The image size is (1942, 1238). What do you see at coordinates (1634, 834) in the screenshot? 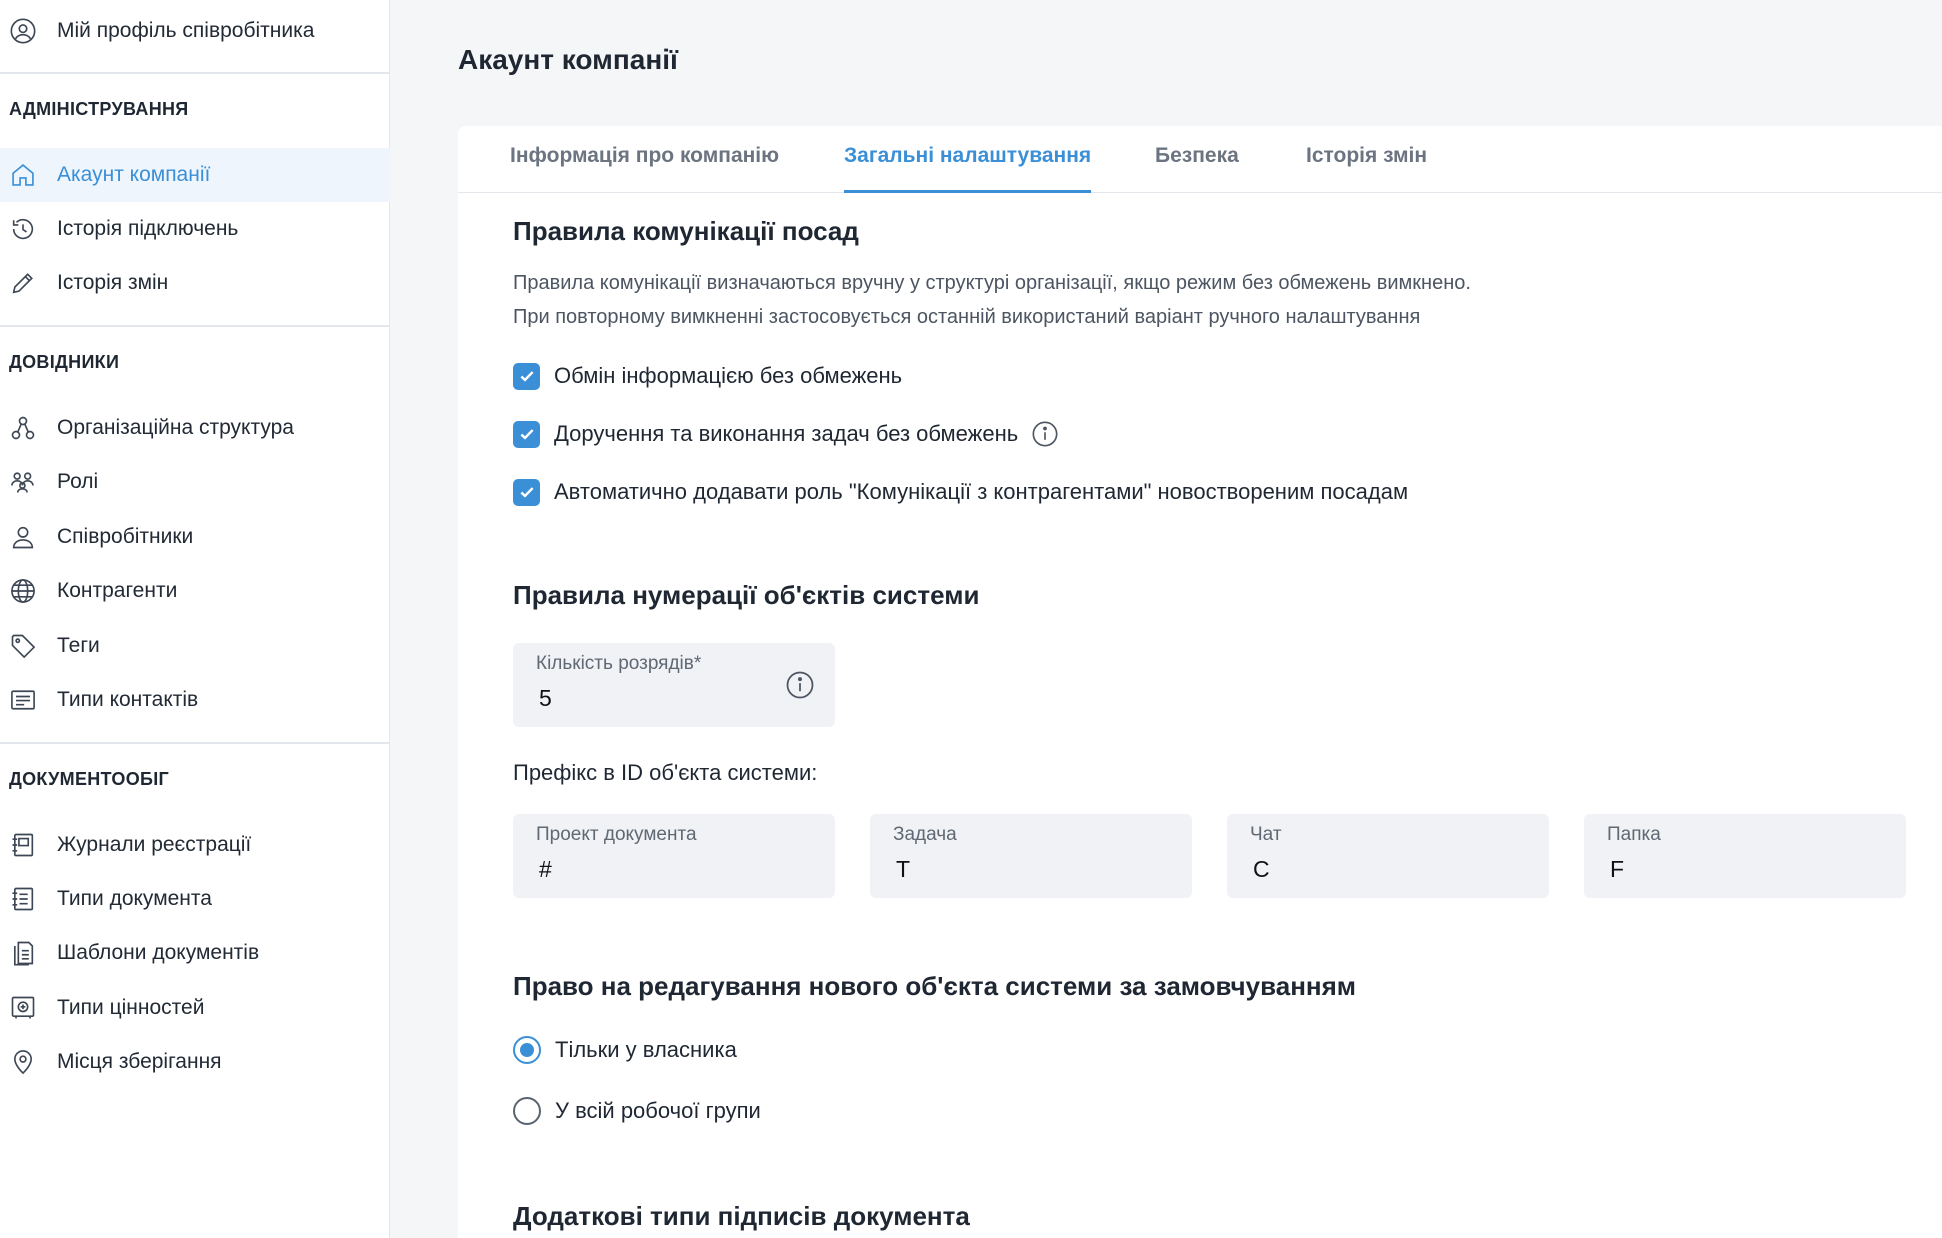
I see `field-label: Папка` at bounding box center [1634, 834].